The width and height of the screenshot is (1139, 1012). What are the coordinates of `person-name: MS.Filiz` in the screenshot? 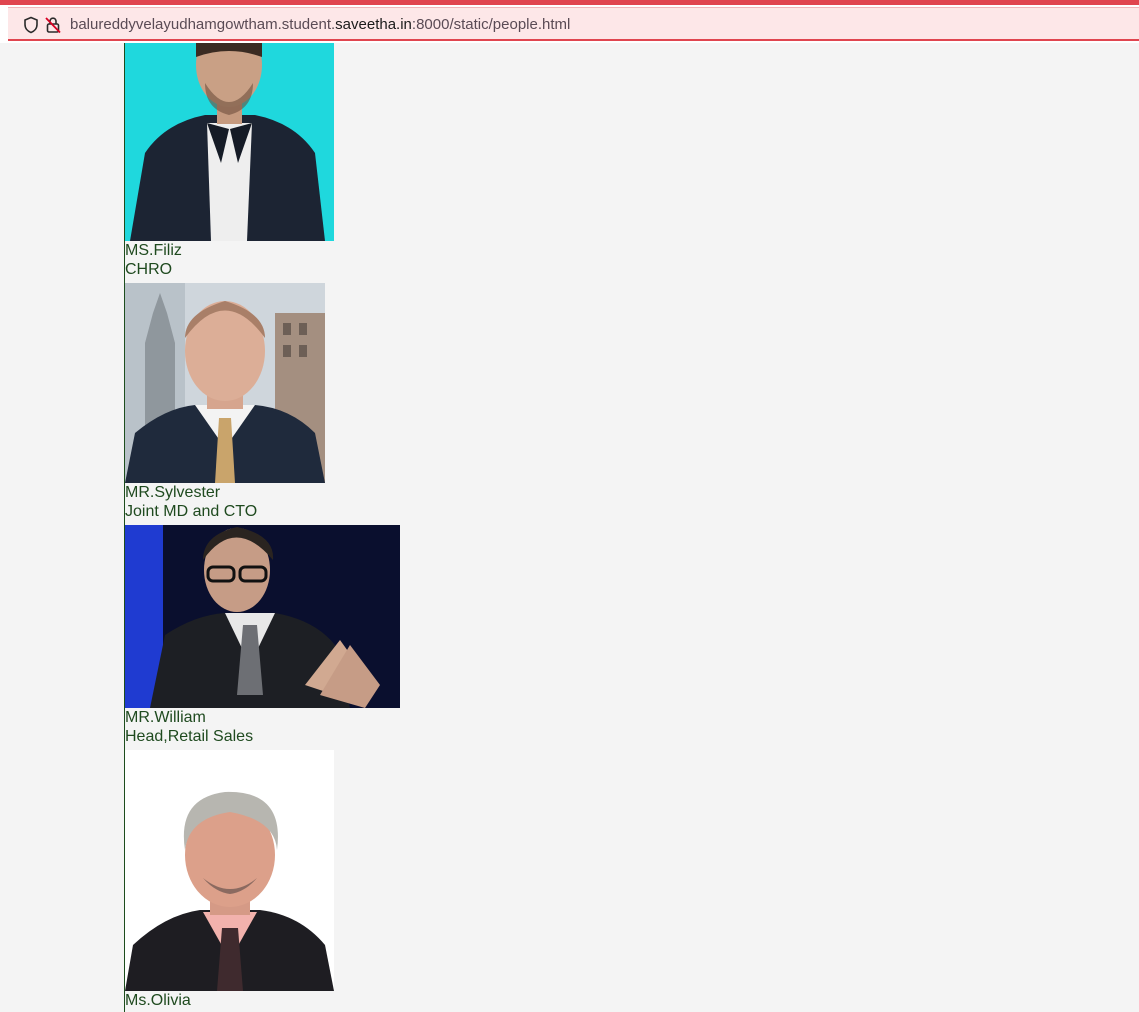 It's located at (153, 250).